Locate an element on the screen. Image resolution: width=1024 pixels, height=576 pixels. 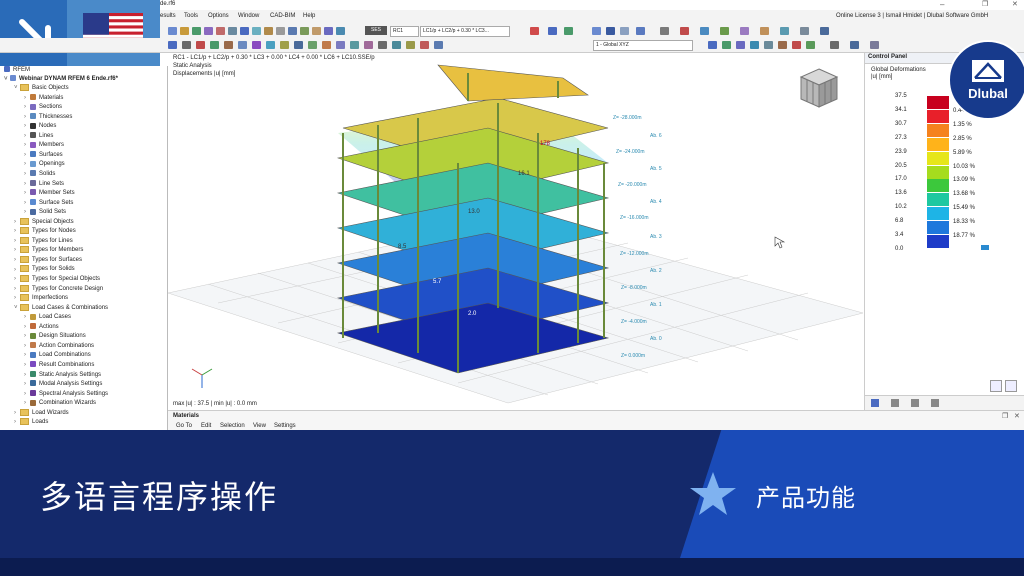
panel-settings-icon is located at coordinates (1011, 386).